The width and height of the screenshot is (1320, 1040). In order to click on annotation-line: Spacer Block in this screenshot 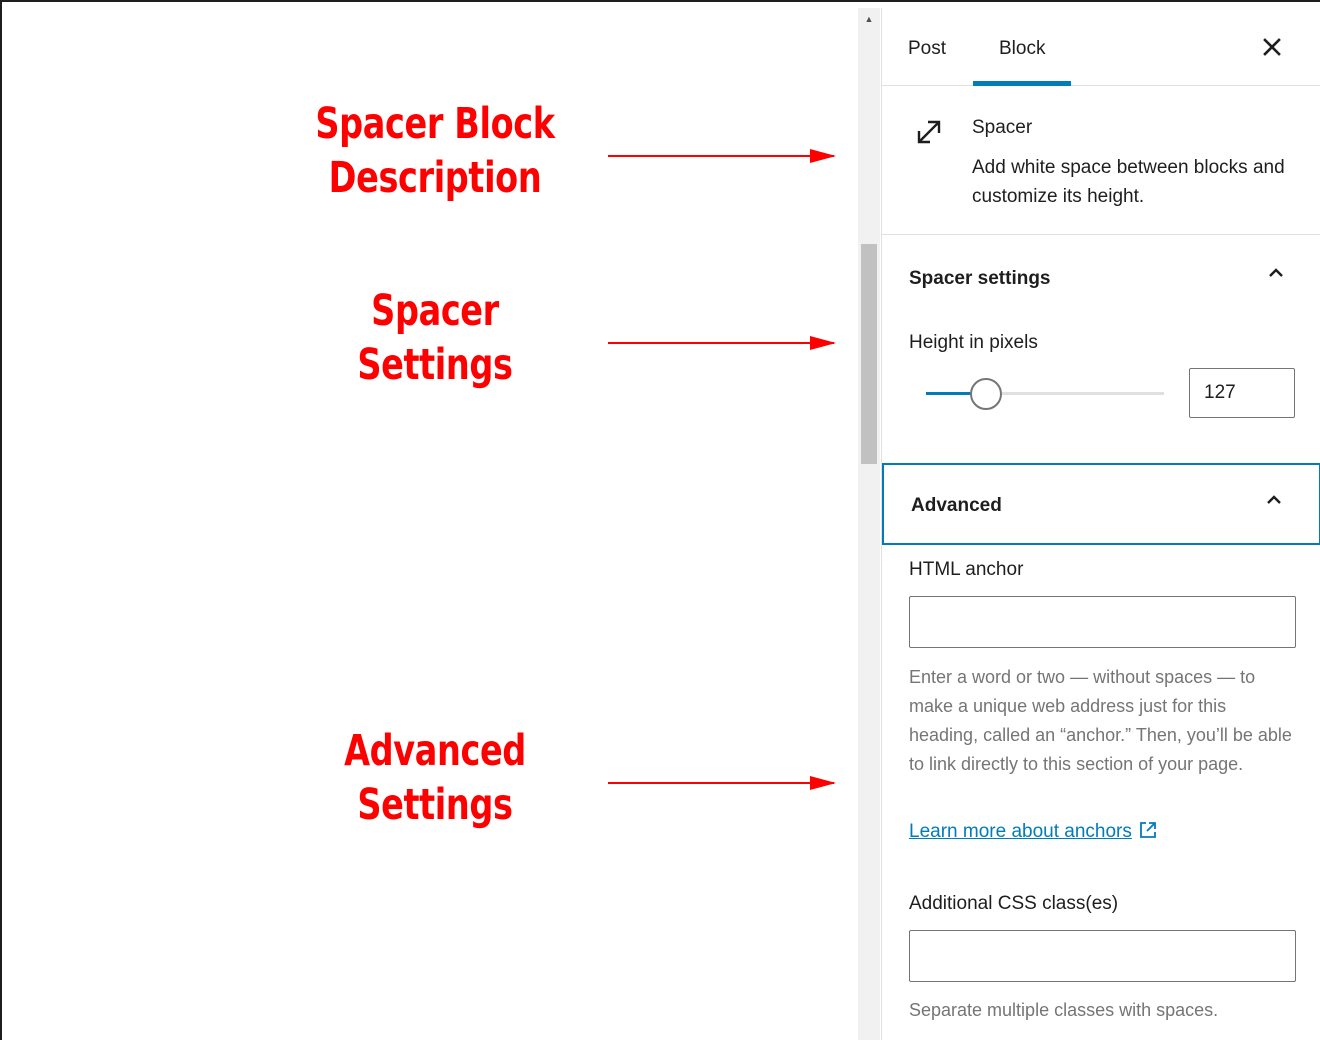, I will do `click(435, 124)`.